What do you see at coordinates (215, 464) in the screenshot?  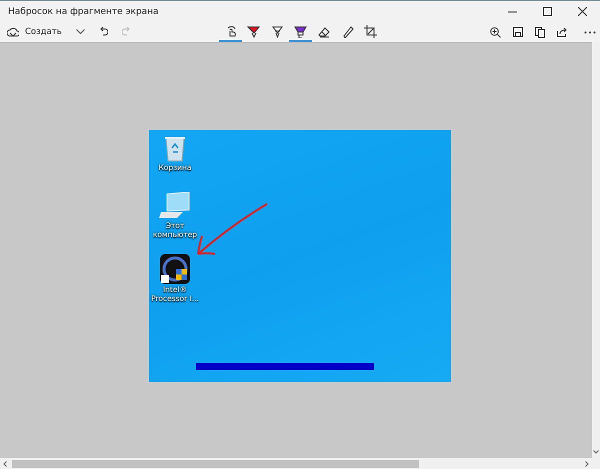 I see `scroll-thumb` at bounding box center [215, 464].